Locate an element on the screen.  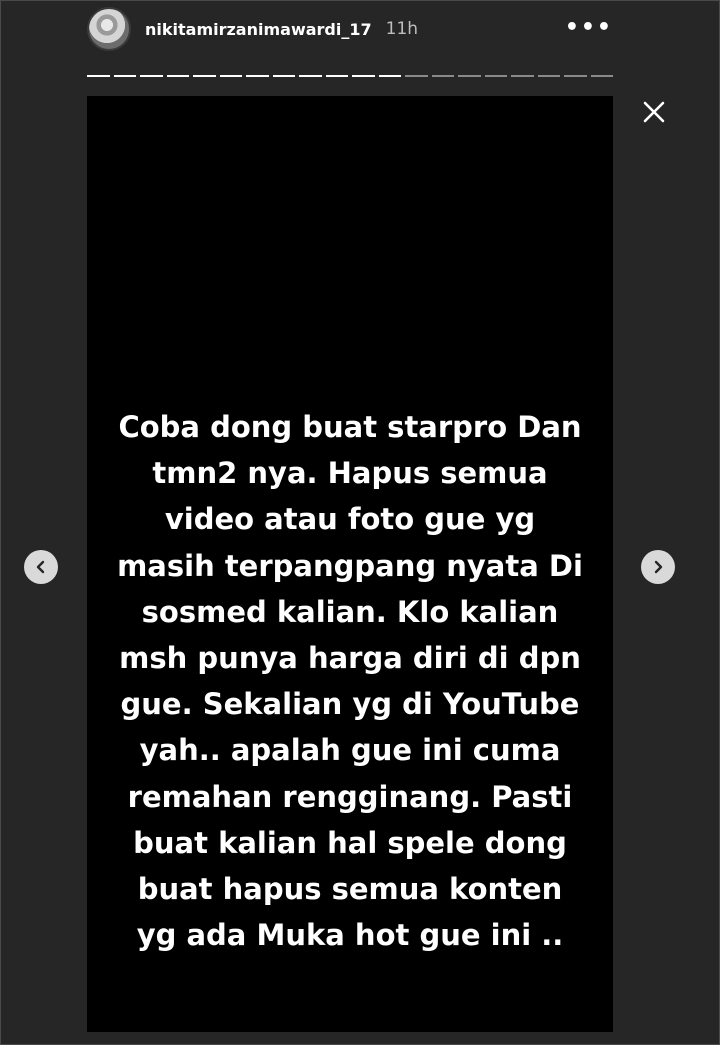
chevron-right-icon is located at coordinates (658, 567).